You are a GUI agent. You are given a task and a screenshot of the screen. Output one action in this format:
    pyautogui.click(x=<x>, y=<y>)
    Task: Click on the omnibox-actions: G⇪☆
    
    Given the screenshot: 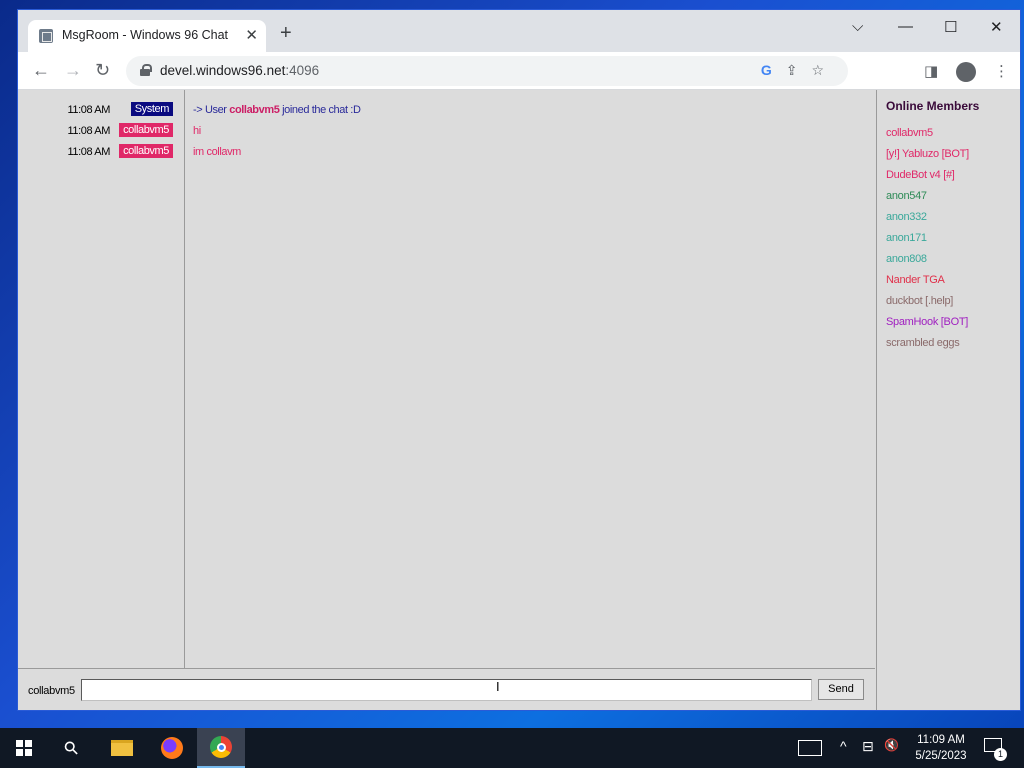 What is the action you would take?
    pyautogui.click(x=799, y=70)
    